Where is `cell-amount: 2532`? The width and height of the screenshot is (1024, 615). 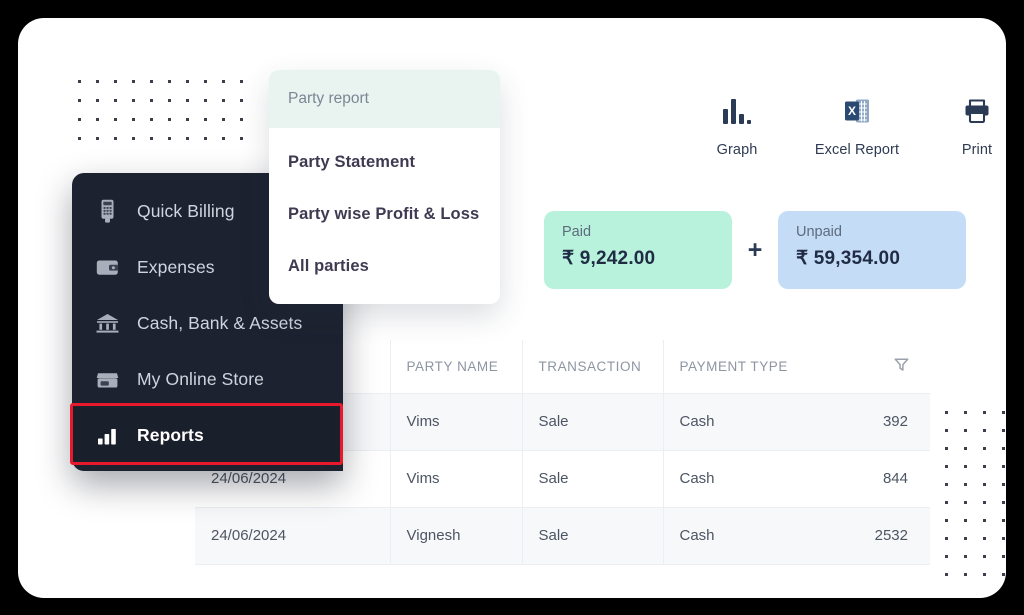
cell-amount: 2532 is located at coordinates (876, 536).